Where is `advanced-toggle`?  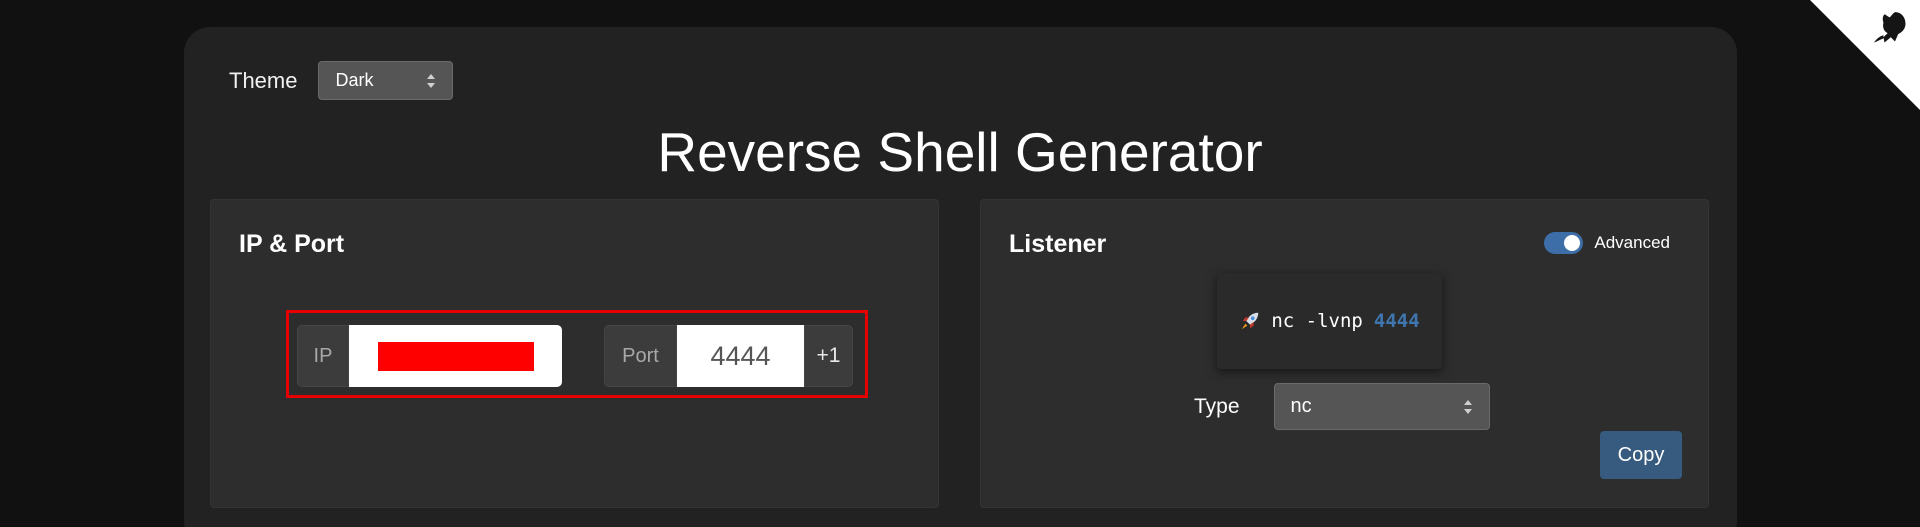
advanced-toggle is located at coordinates (1564, 243).